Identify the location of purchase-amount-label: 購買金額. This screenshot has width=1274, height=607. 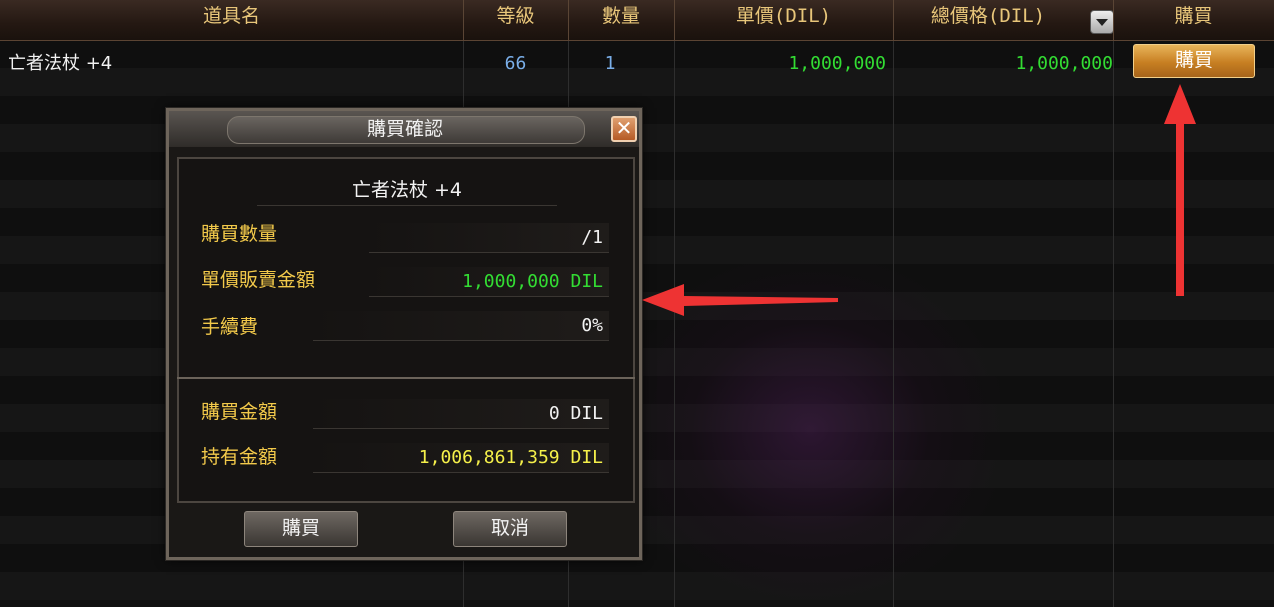
(239, 412).